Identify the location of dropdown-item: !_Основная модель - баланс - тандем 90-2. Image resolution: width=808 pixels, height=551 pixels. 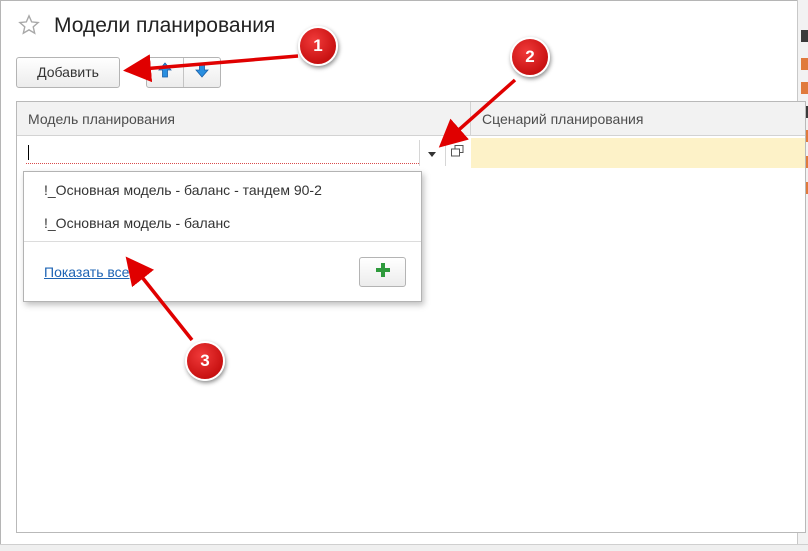
(183, 190).